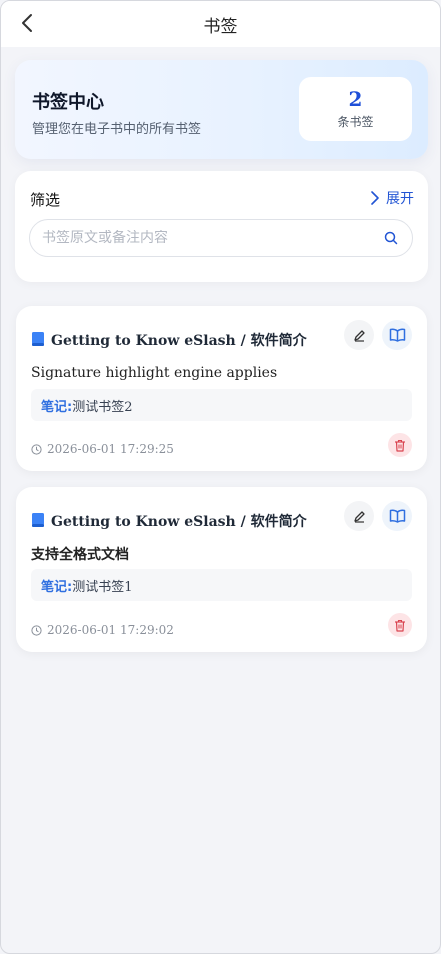 Image resolution: width=441 pixels, height=954 pixels. Describe the element at coordinates (221, 109) in the screenshot. I see `bookmark-summary-card: 书签中心 管理您在电子书中的所有书签 2 条书签` at that location.